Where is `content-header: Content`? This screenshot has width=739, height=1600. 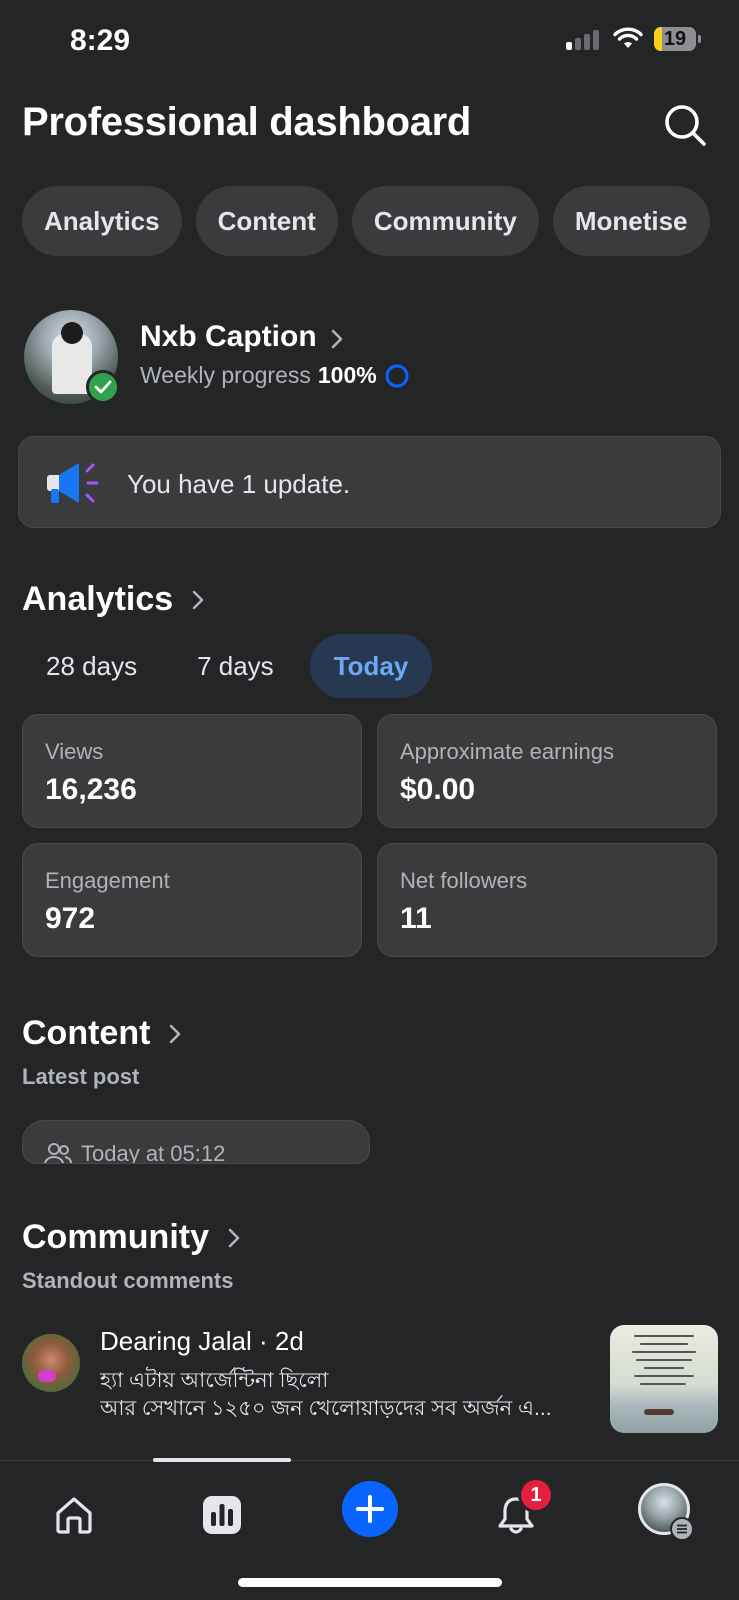 content-header: Content is located at coordinates (102, 1033).